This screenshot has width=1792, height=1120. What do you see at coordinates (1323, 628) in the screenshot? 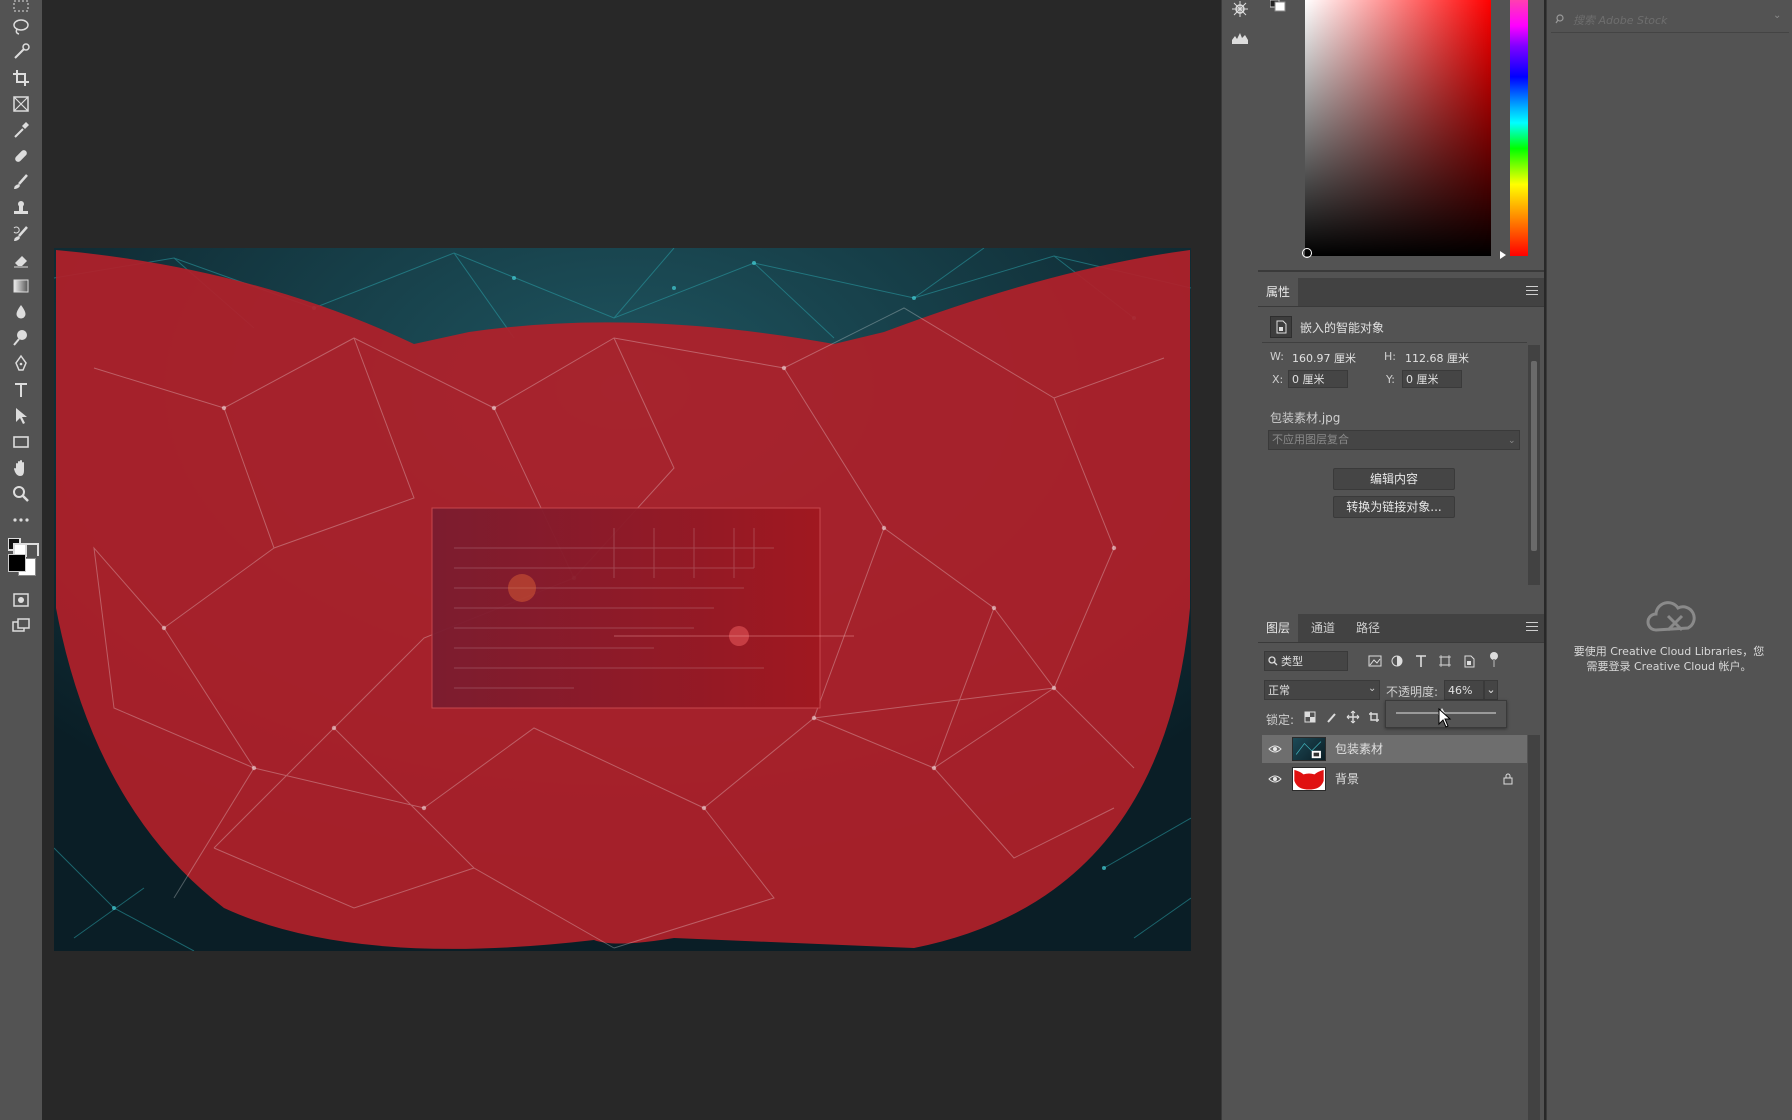
I see `tab-channels: 通道` at bounding box center [1323, 628].